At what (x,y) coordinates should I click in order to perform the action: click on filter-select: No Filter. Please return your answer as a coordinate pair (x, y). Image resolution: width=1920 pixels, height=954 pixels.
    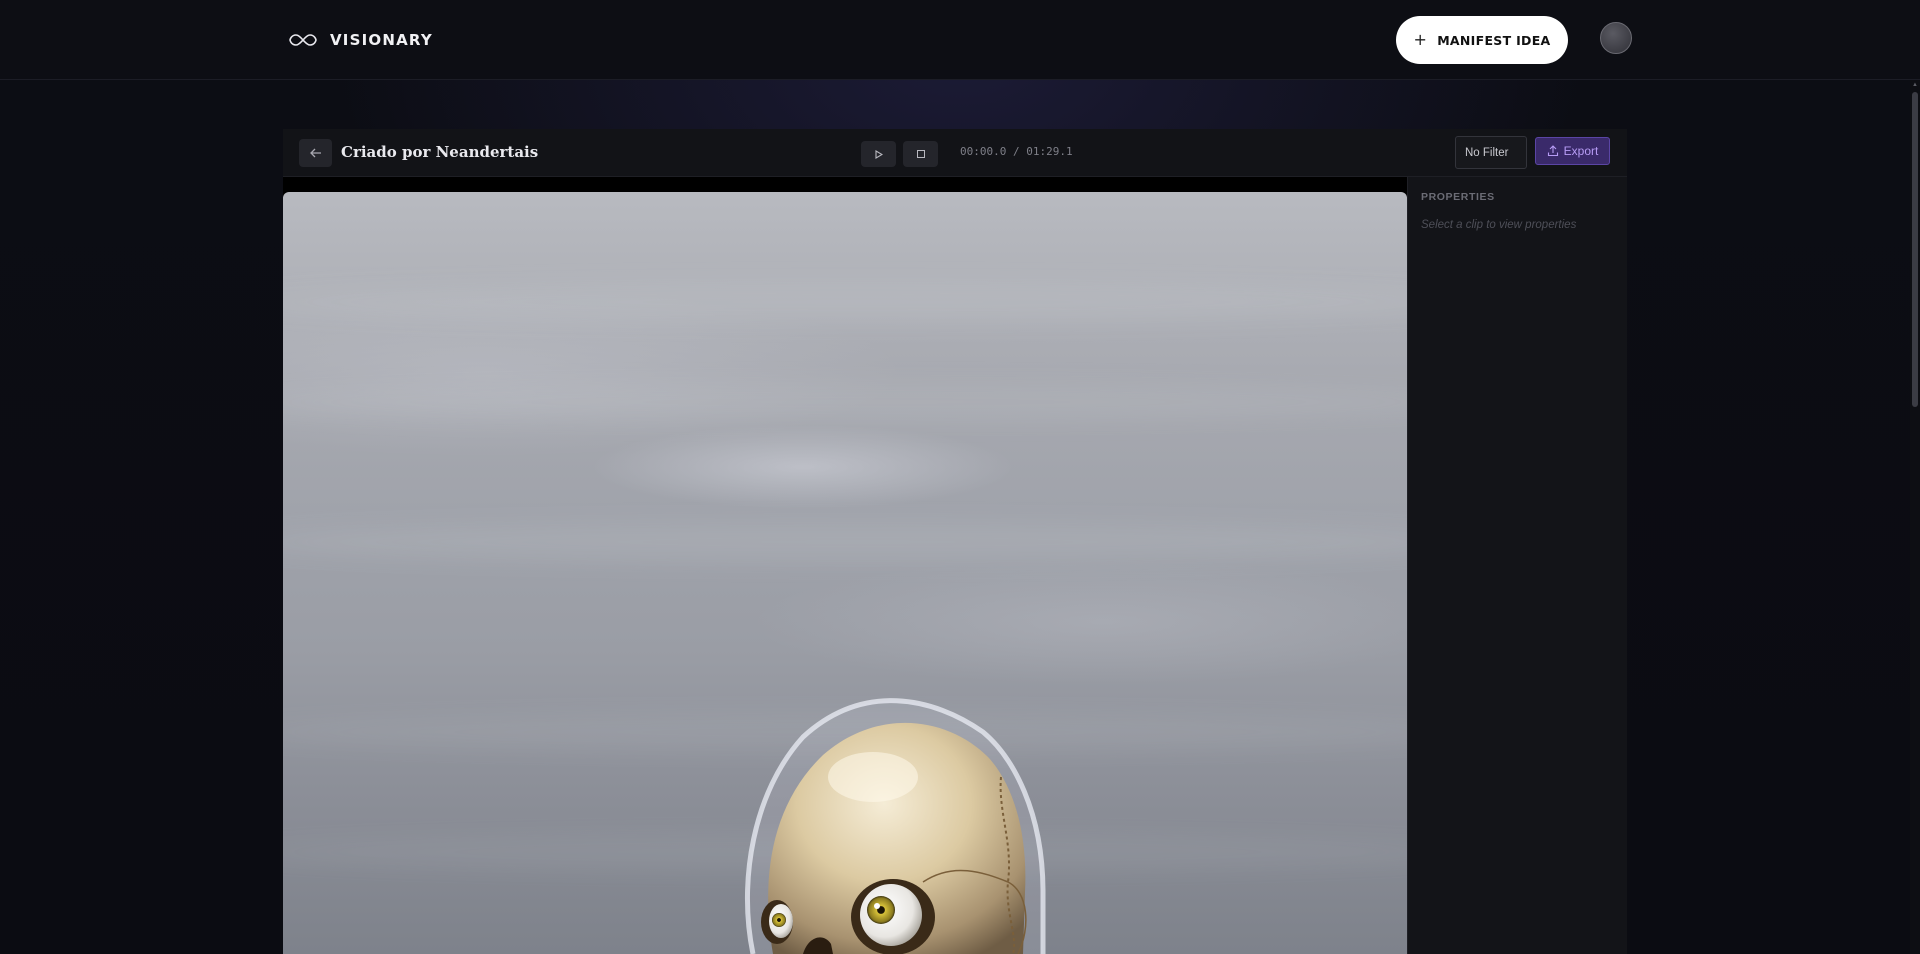
    Looking at the image, I should click on (1491, 152).